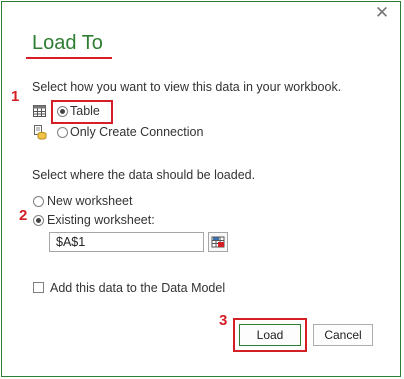 The image size is (404, 379). I want to click on option-connection-label: Only Create Connection, so click(136, 132).